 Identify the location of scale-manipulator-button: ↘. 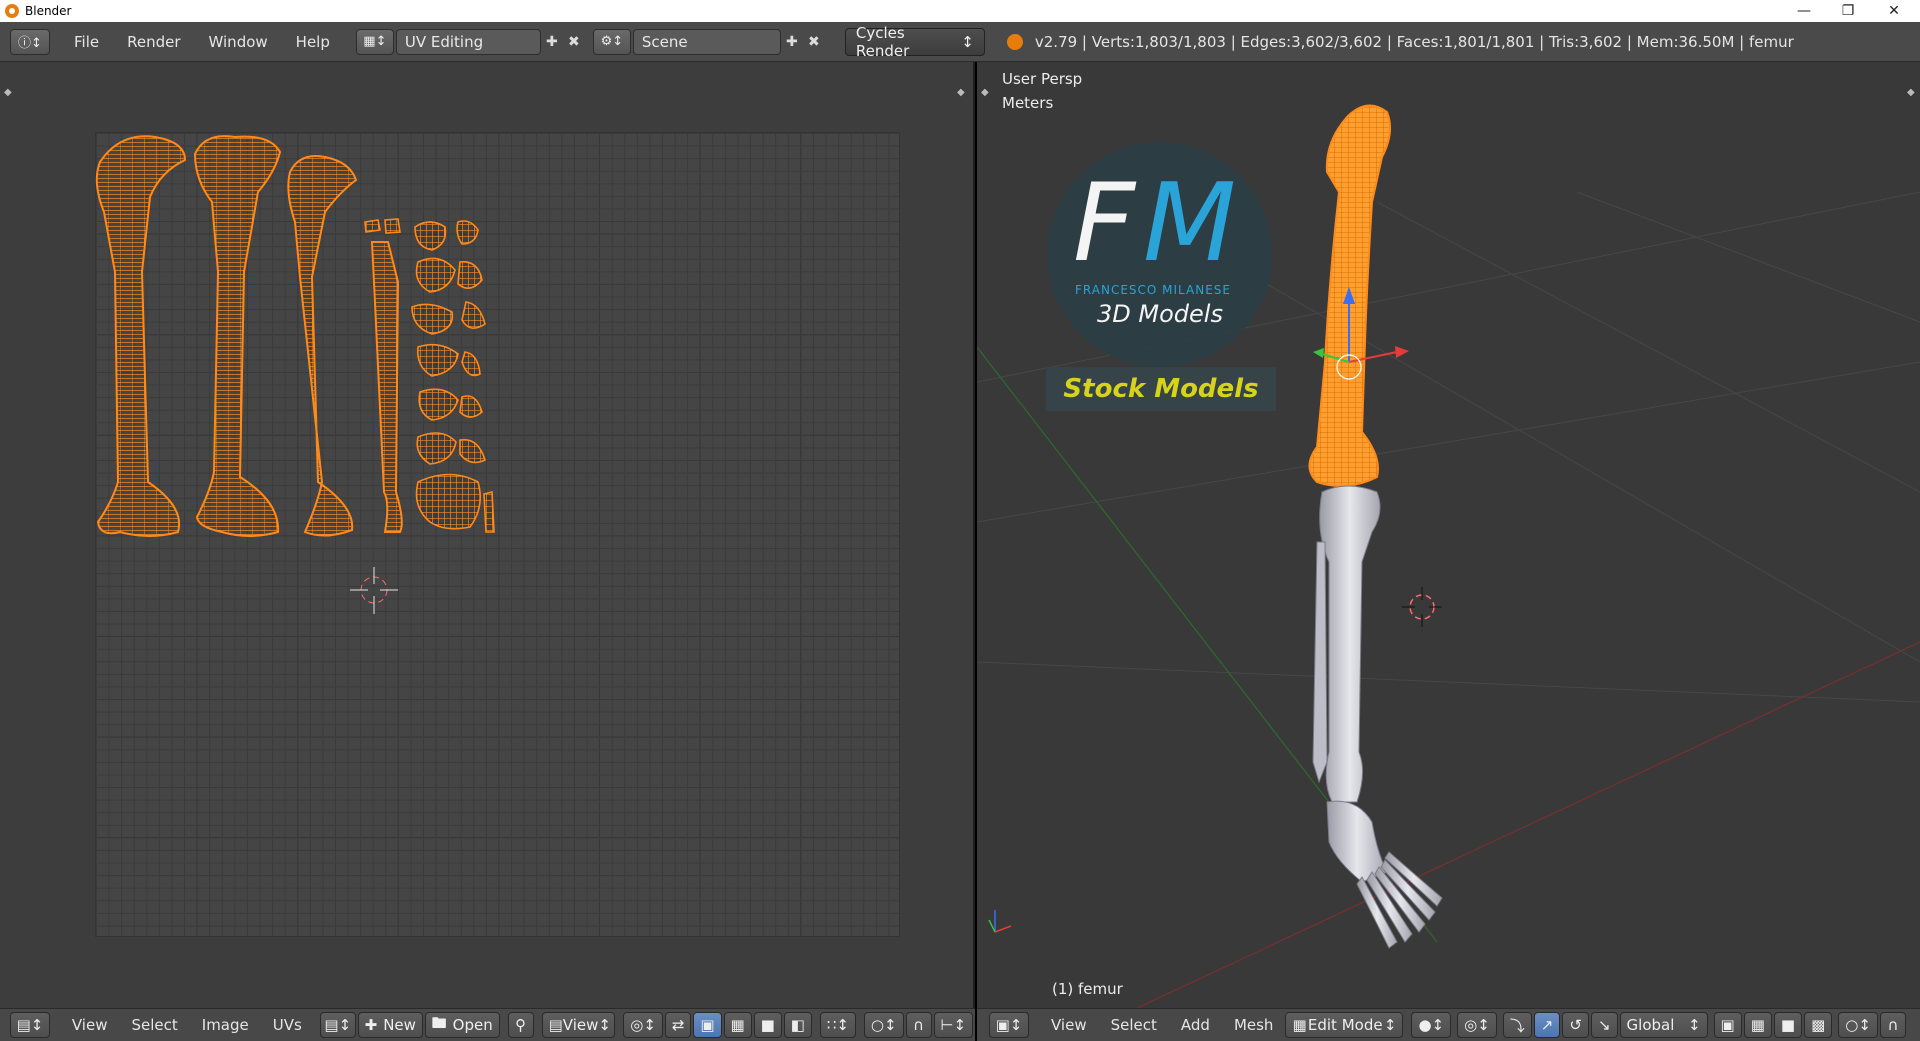
(1604, 1025).